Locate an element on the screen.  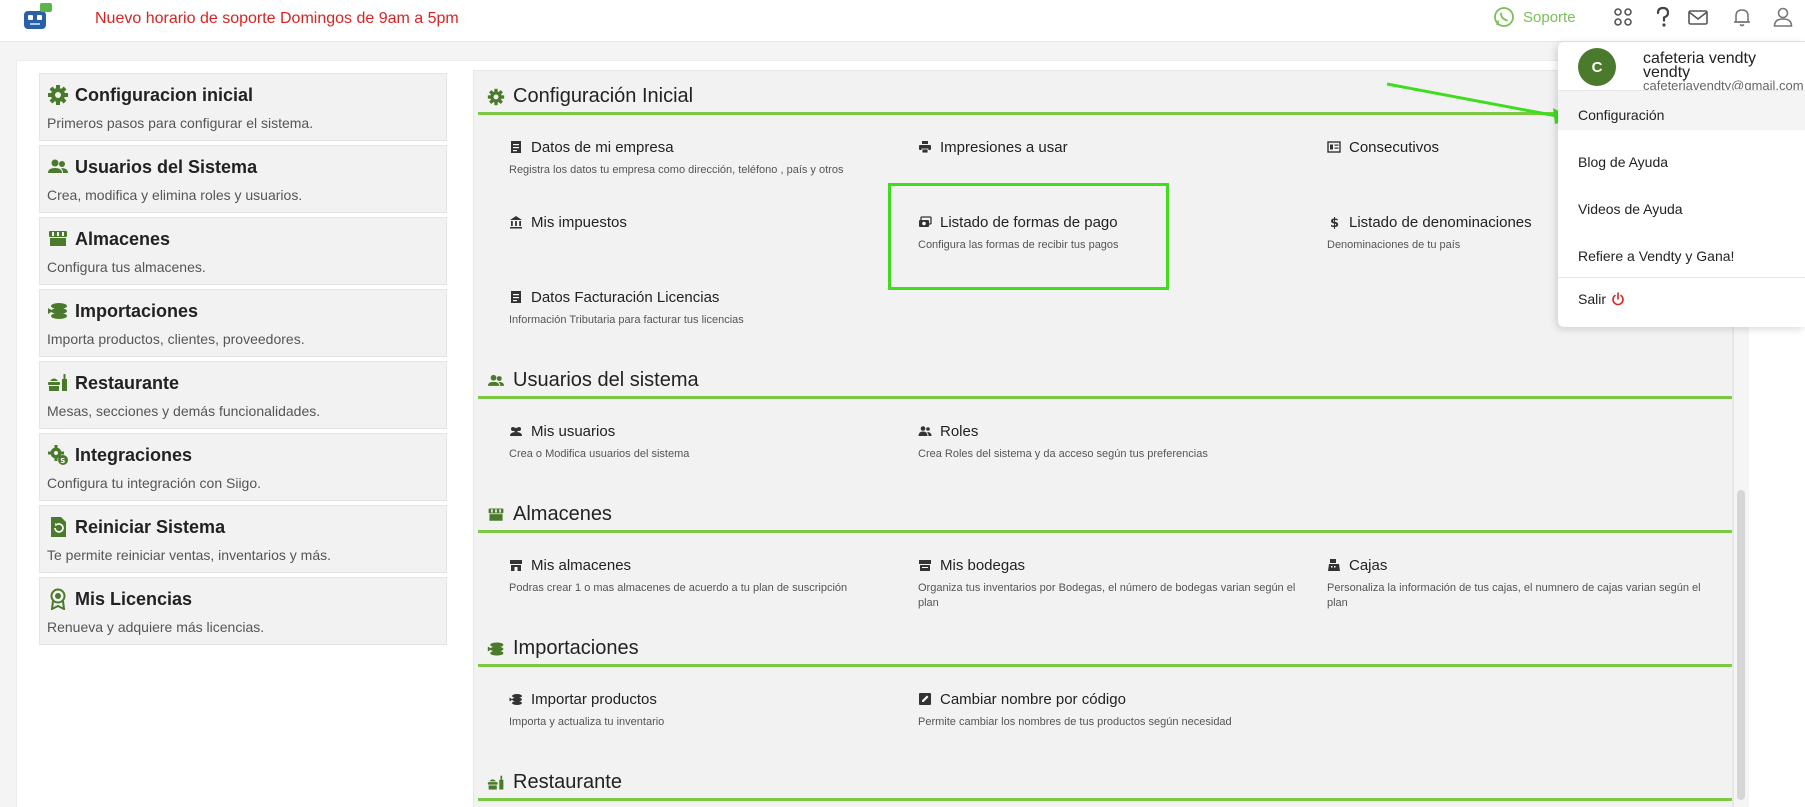
user-icon is located at coordinates (1783, 17).